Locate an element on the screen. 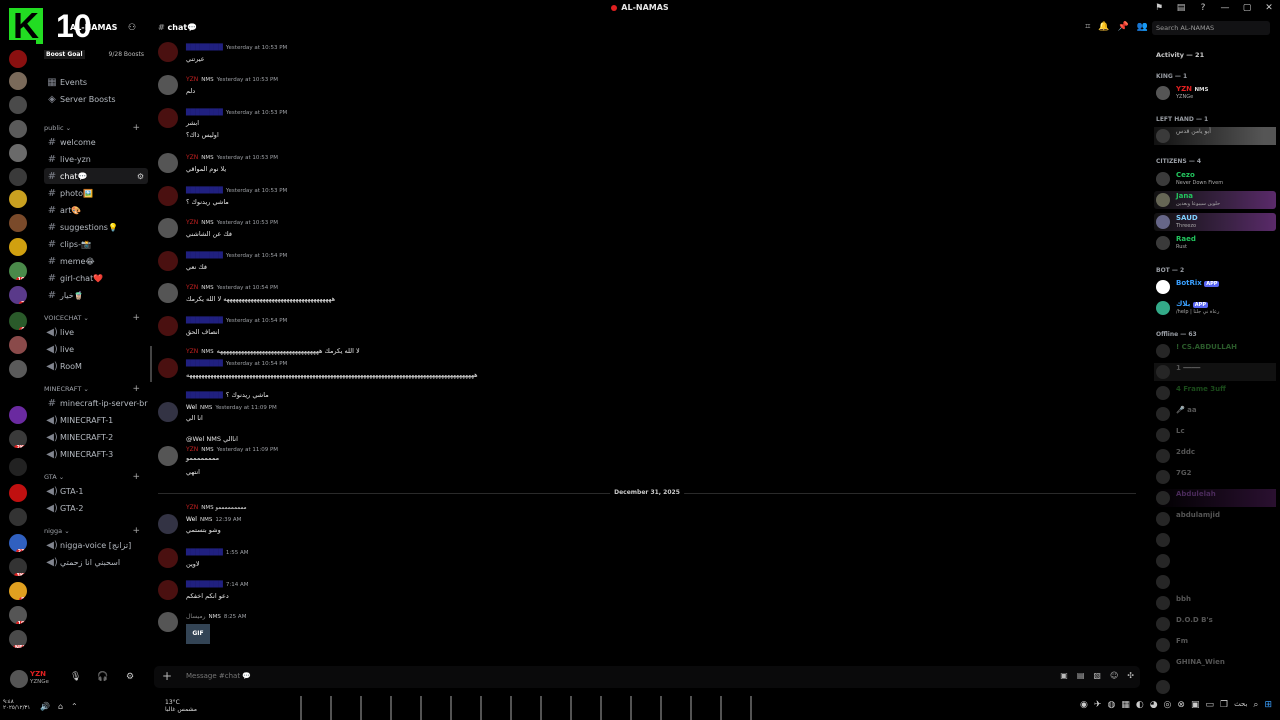  member: بلاك APP/help | رعاة ني جلتا is located at coordinates (1215, 308).